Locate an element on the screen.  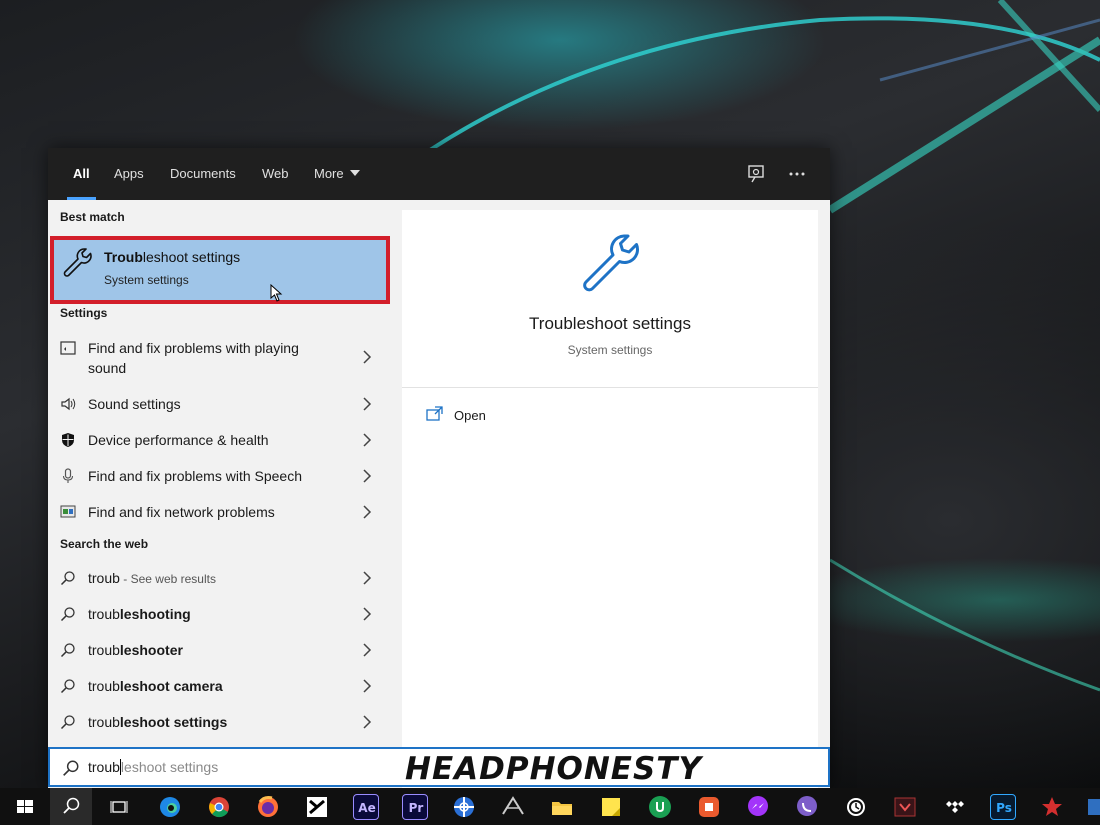
web-result-bold: leshoot camera is located at coordinates (171, 686).